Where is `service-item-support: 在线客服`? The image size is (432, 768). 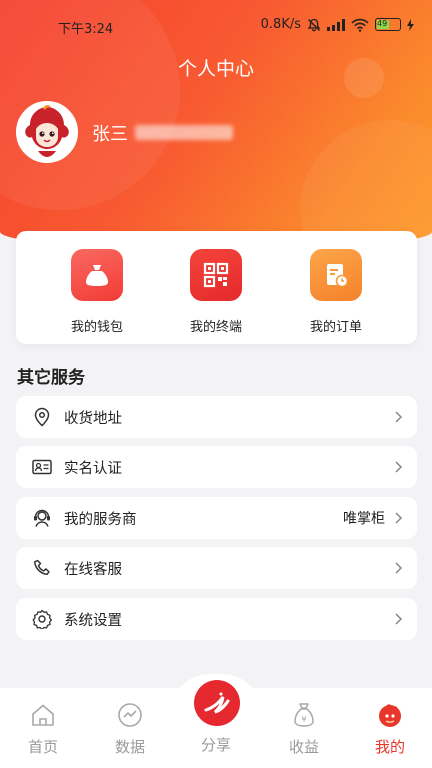 service-item-support: 在线客服 is located at coordinates (216, 568).